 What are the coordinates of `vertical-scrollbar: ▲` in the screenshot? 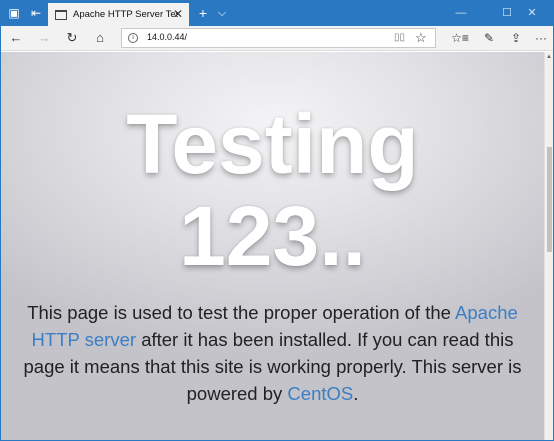 It's located at (548, 246).